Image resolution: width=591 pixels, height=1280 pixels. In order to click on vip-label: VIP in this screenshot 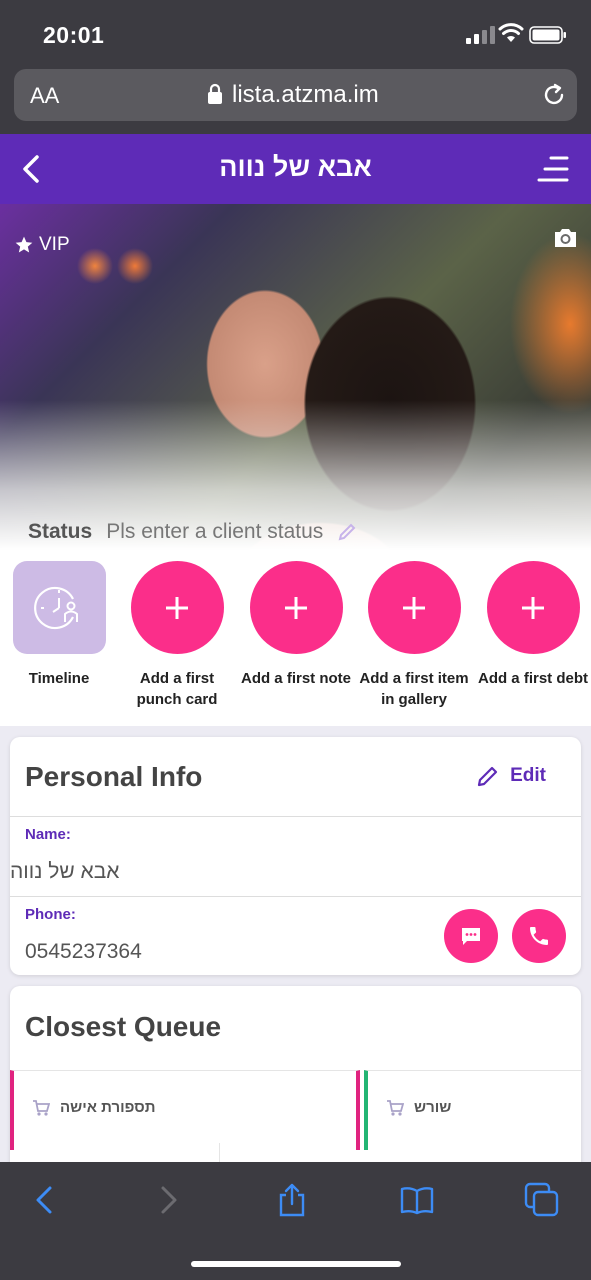, I will do `click(54, 244)`.